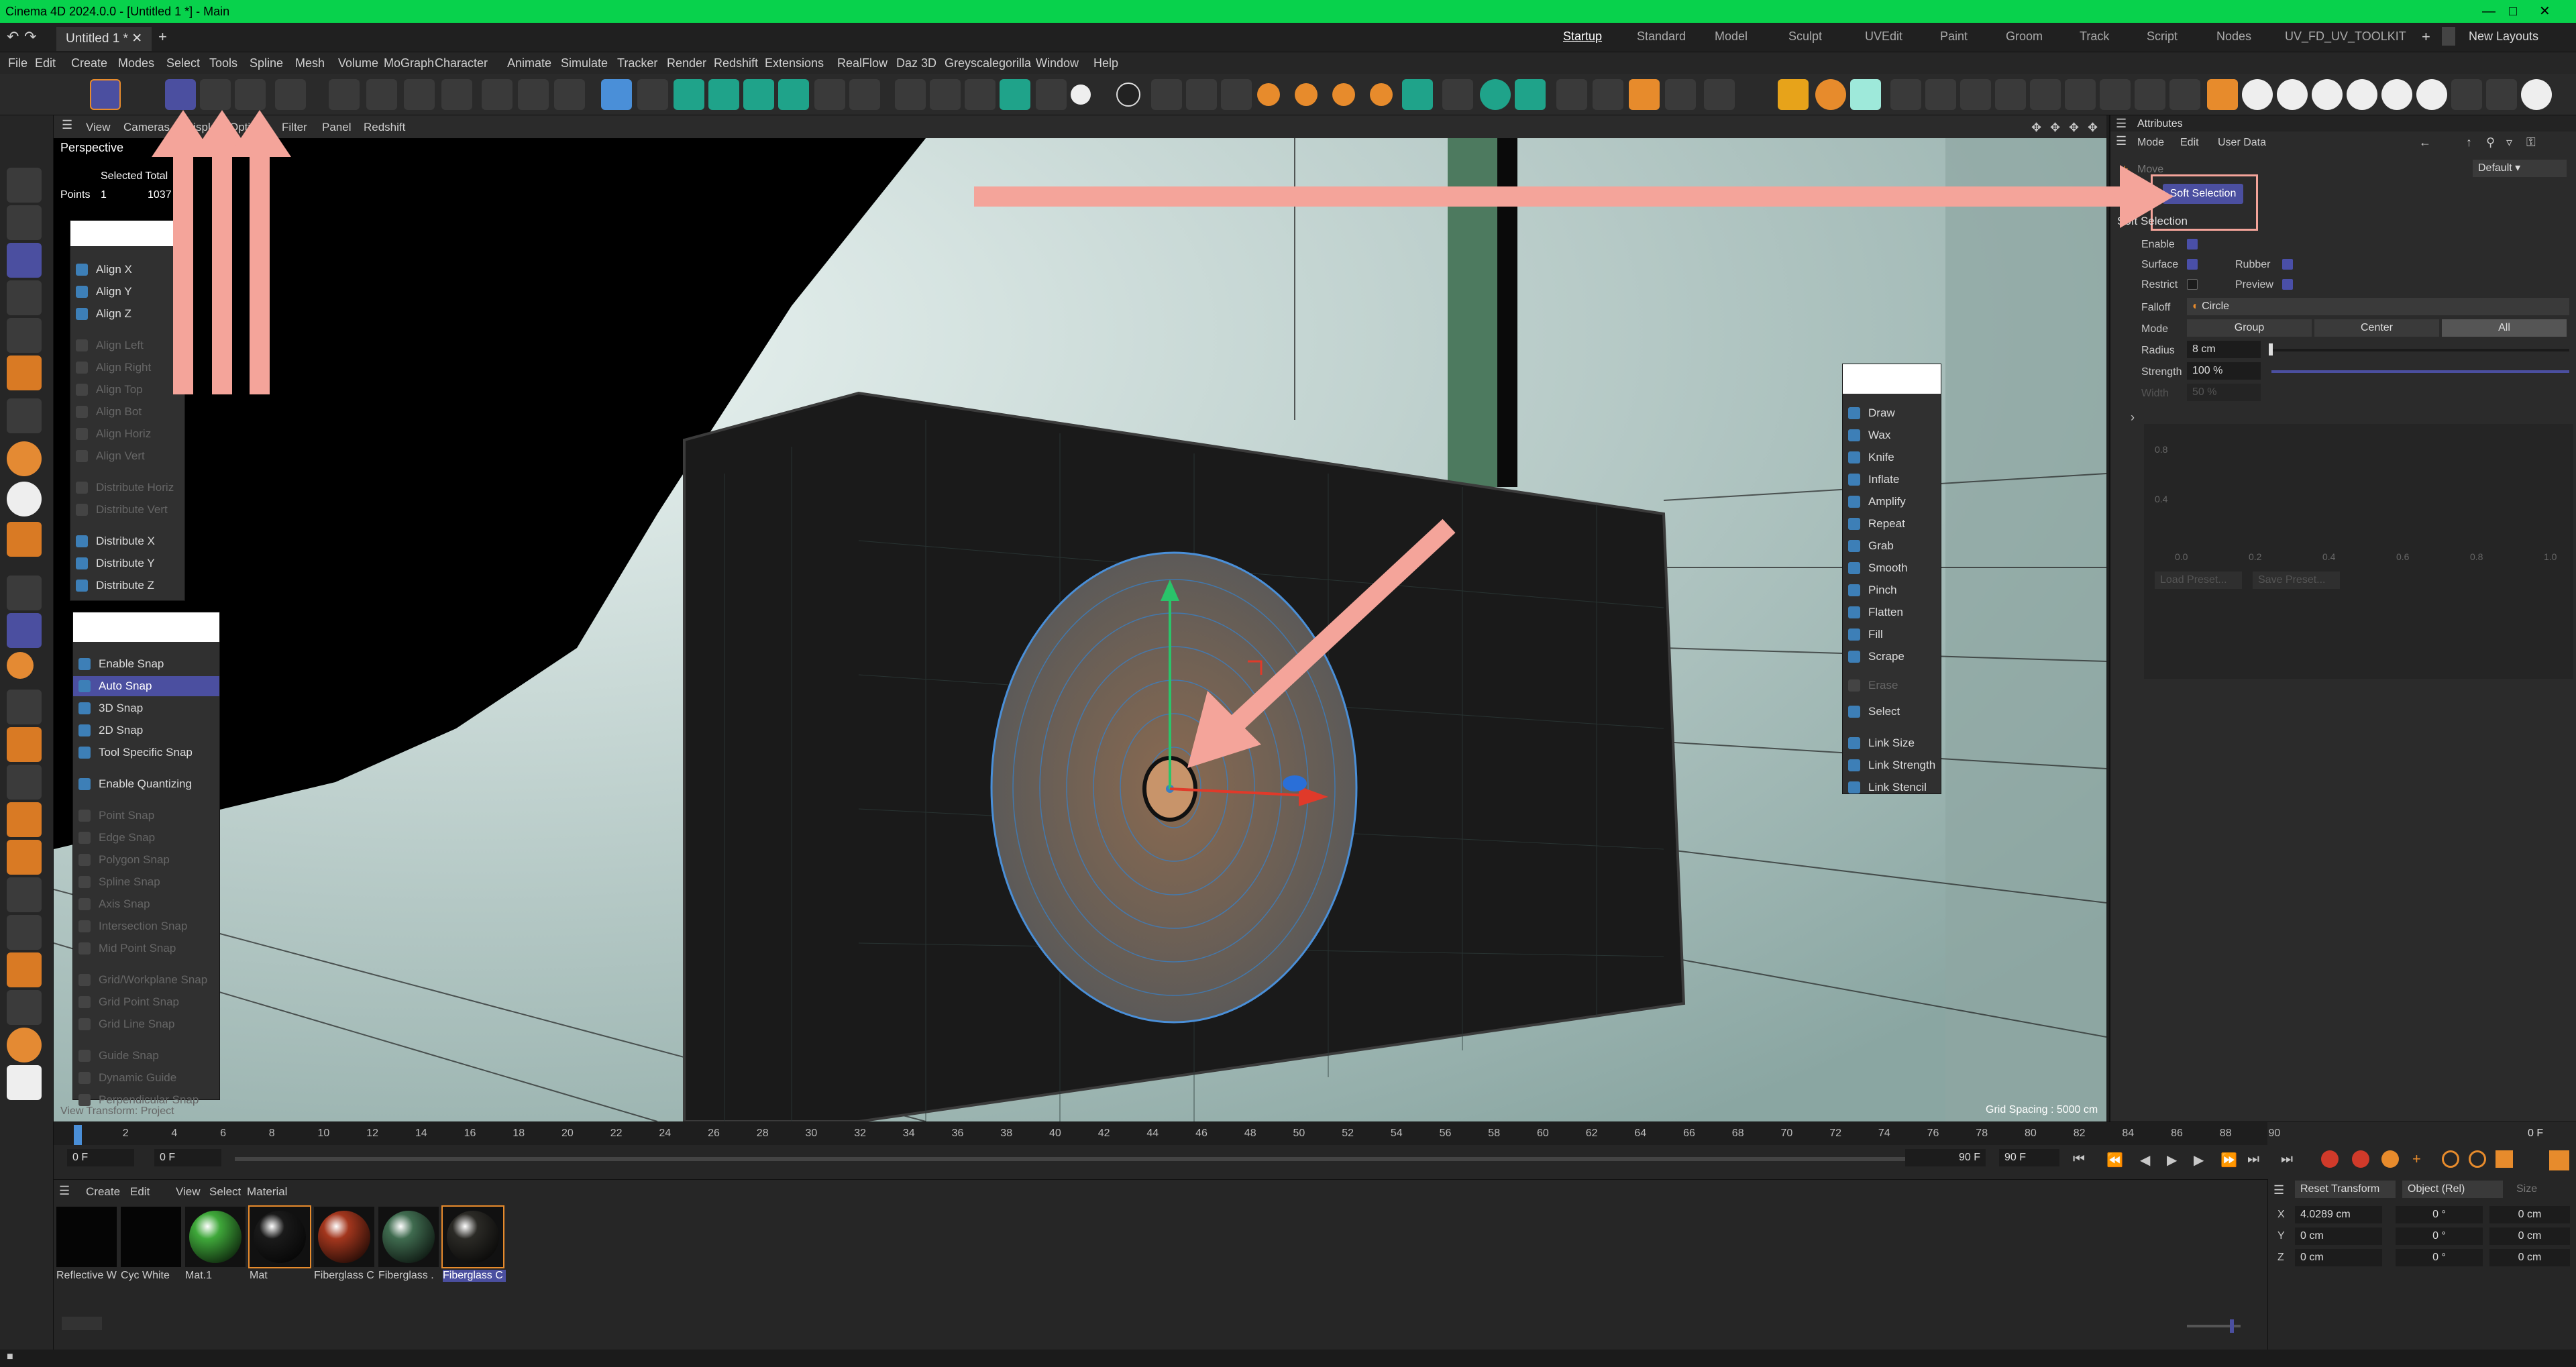 Image resolution: width=2576 pixels, height=1367 pixels. I want to click on menu-greyscalegorilla: Greyscalegorilla, so click(988, 63).